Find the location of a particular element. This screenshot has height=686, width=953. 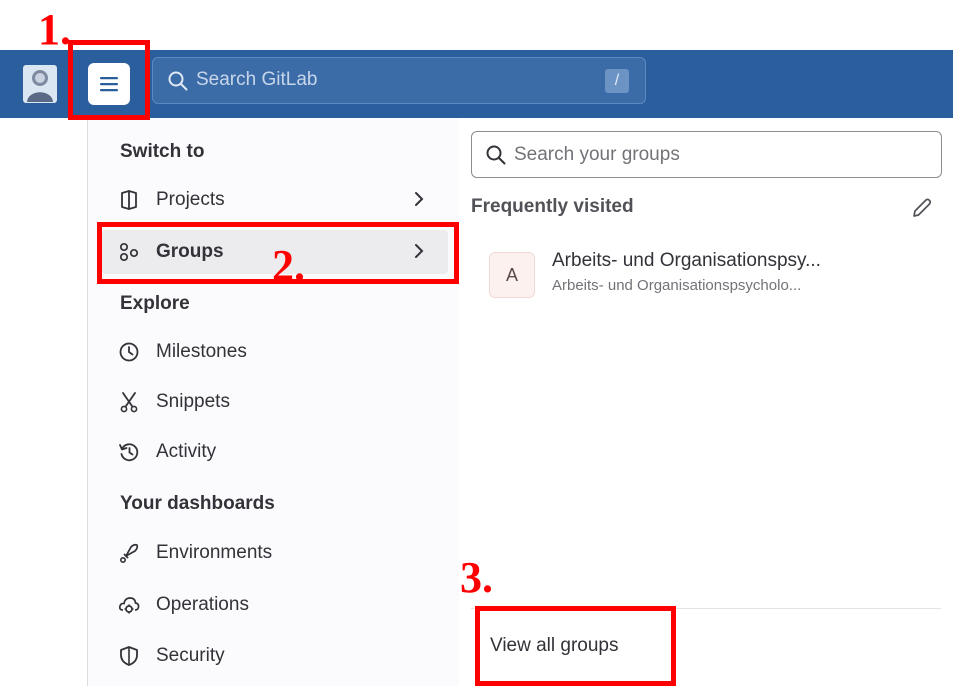

shield-icon is located at coordinates (129, 656).